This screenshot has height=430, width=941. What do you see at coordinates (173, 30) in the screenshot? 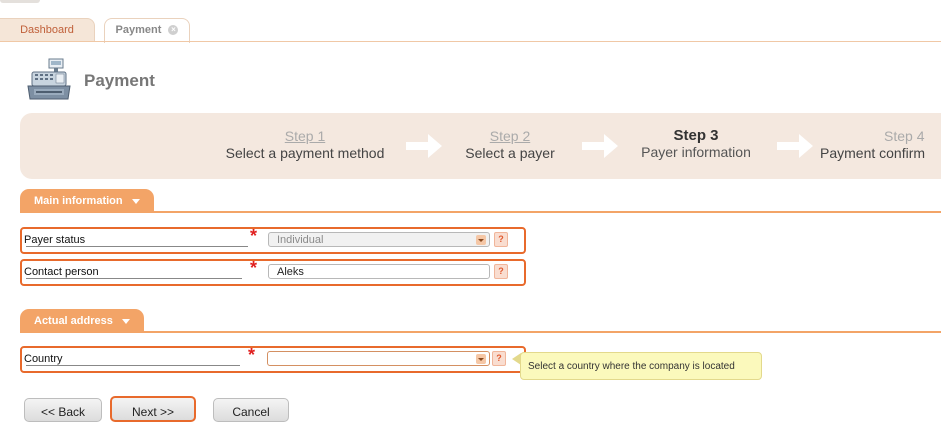
I see `close-icon: ×` at bounding box center [173, 30].